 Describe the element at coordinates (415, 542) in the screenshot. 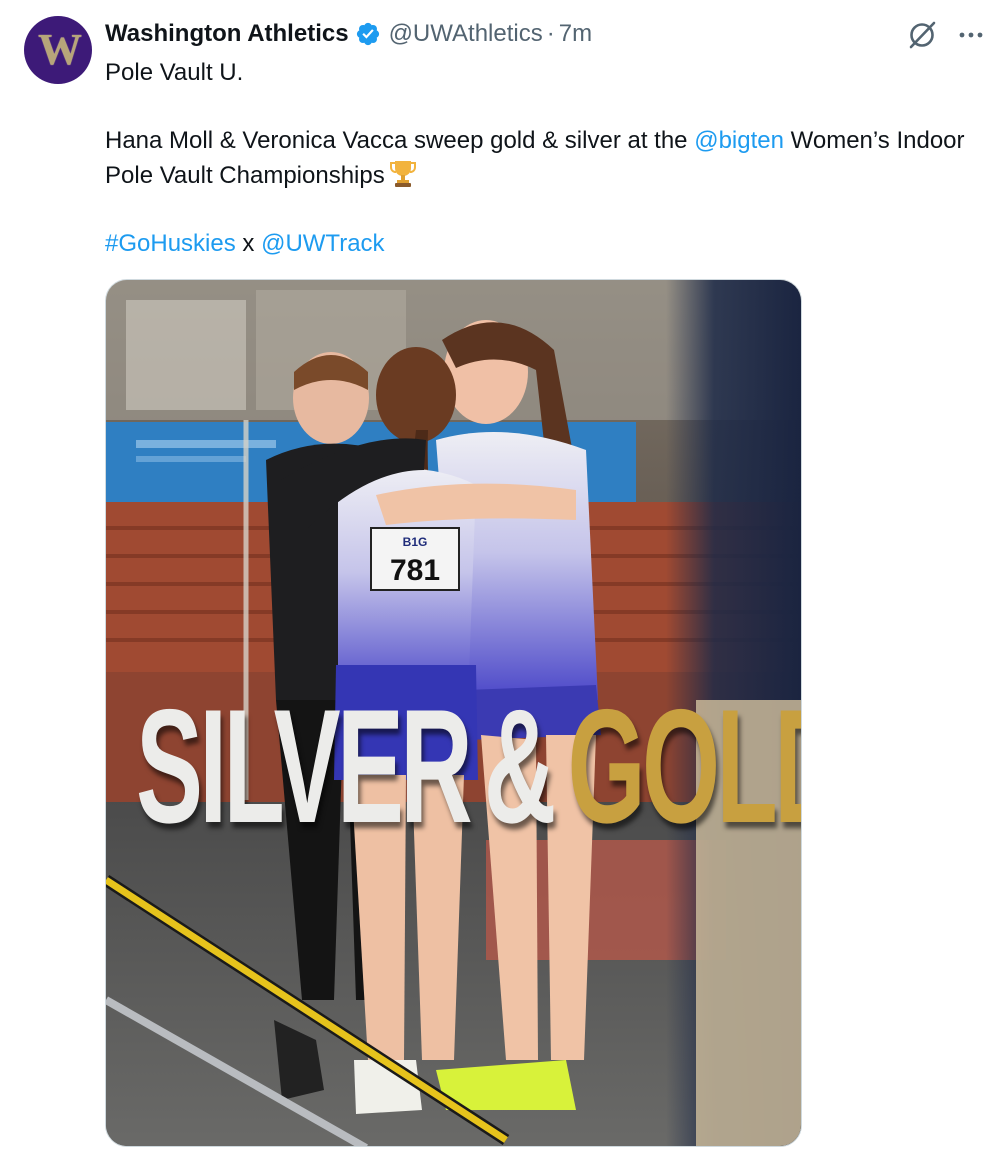

I see `bib-logo: B1G` at that location.